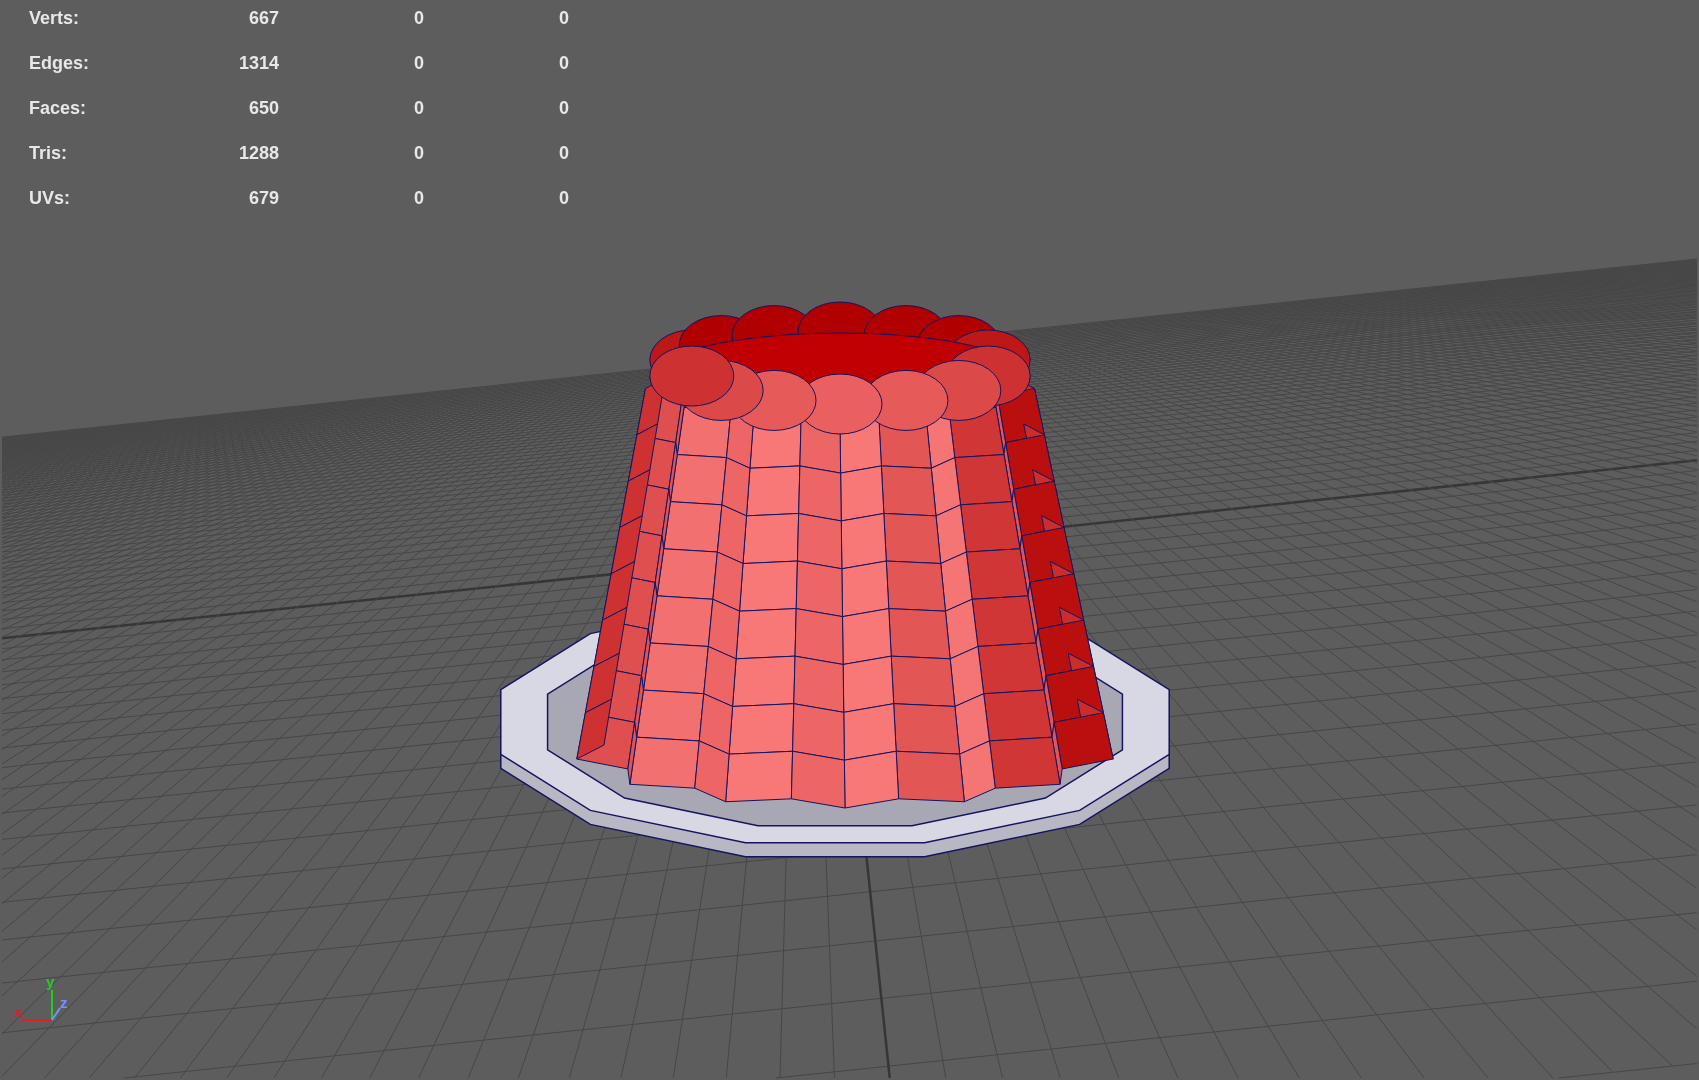 This screenshot has height=1080, width=1699. What do you see at coordinates (258, 63) in the screenshot?
I see `stat-value: 1314` at bounding box center [258, 63].